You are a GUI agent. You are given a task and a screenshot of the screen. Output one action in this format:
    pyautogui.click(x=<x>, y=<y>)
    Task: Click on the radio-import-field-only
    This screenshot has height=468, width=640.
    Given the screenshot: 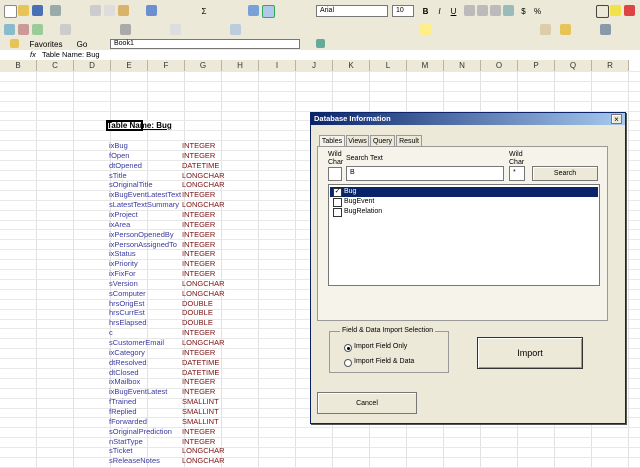 What is the action you would take?
    pyautogui.click(x=348, y=348)
    